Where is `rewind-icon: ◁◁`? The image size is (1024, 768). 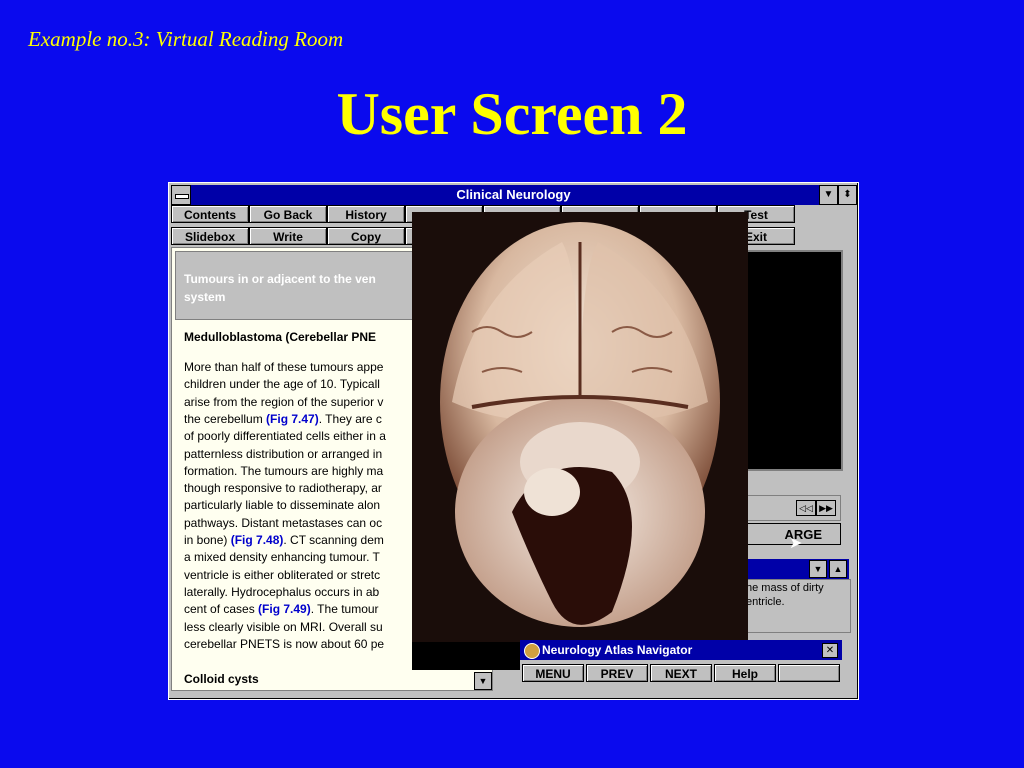
rewind-icon: ◁◁ is located at coordinates (806, 508).